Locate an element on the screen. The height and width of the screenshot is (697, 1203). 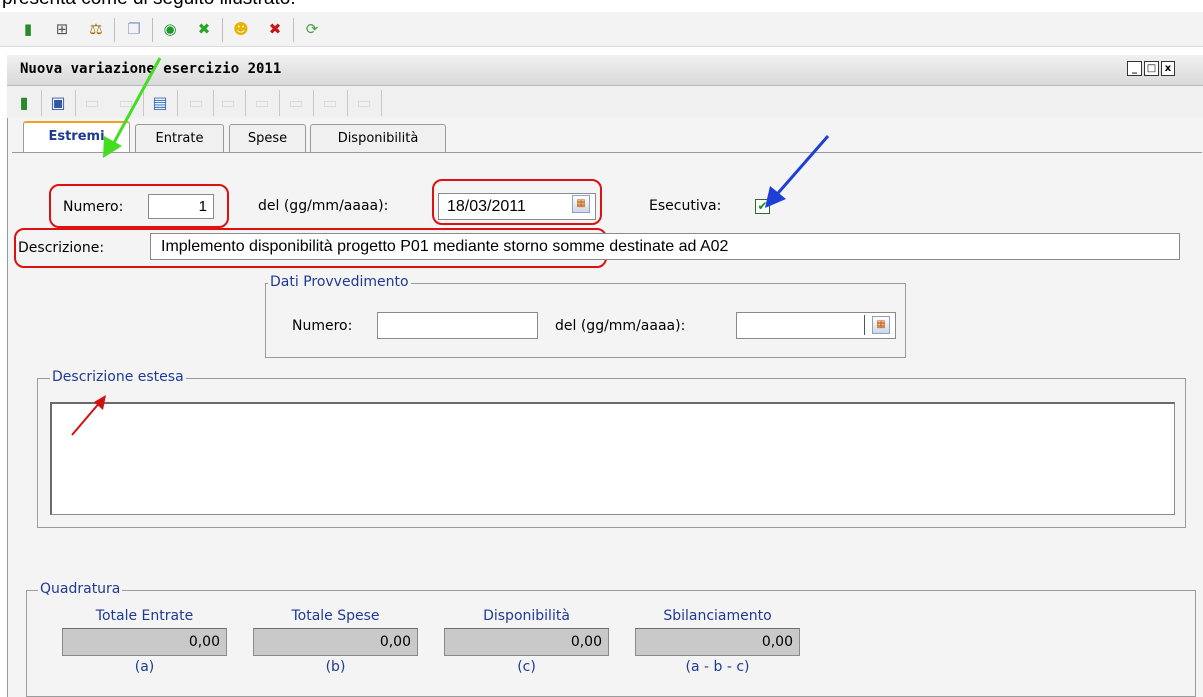
blue-arrow-icon is located at coordinates (797, 171).